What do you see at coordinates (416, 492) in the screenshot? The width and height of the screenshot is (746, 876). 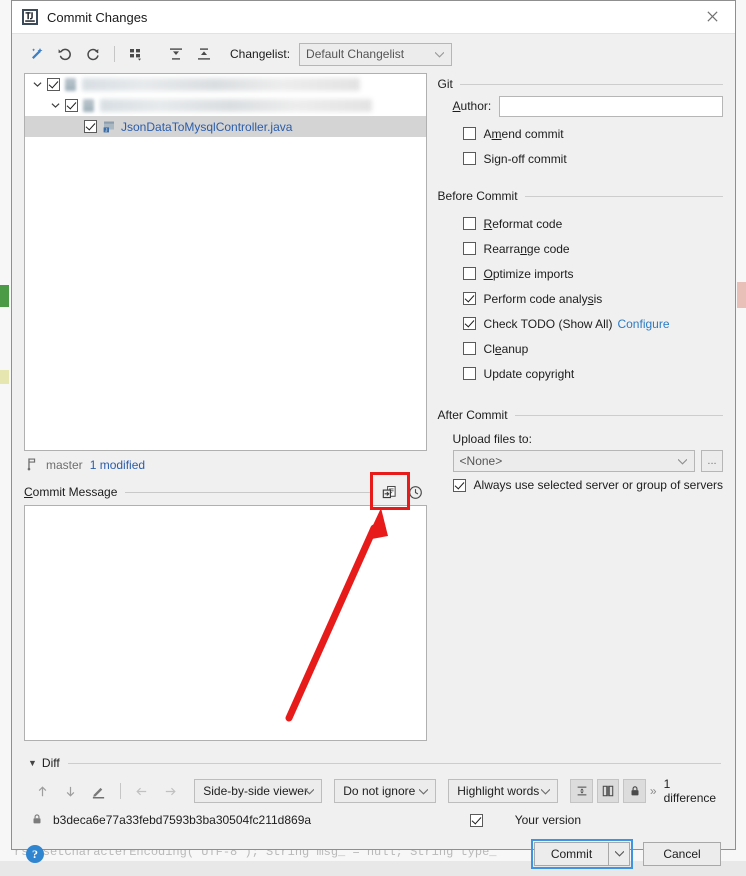 I see `history-clock-icon` at bounding box center [416, 492].